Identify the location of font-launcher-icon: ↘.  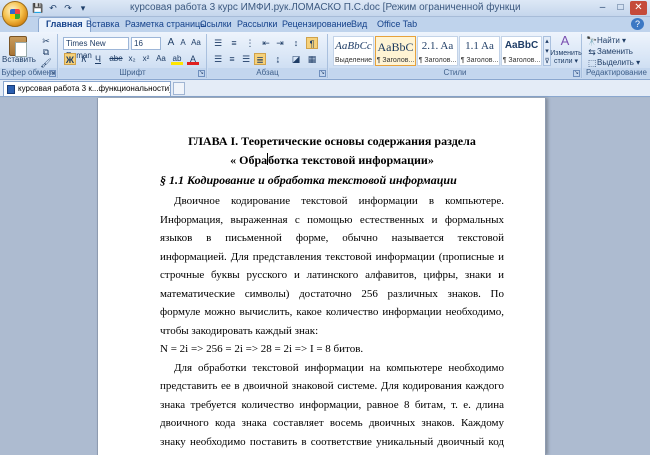
(201, 73).